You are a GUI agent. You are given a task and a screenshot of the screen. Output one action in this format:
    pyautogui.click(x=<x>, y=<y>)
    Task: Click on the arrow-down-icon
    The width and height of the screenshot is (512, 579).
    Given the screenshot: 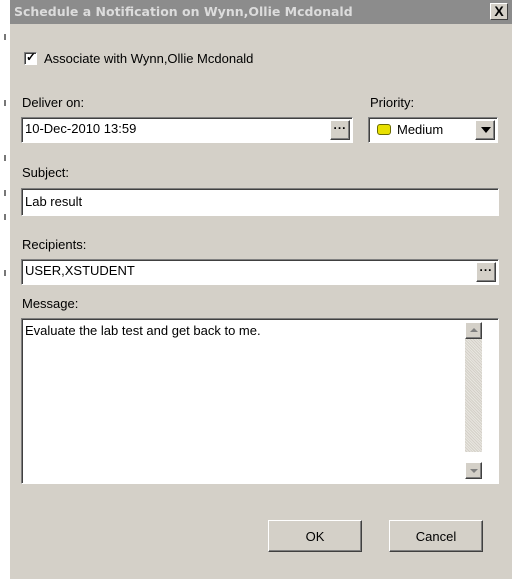 What is the action you would take?
    pyautogui.click(x=474, y=471)
    